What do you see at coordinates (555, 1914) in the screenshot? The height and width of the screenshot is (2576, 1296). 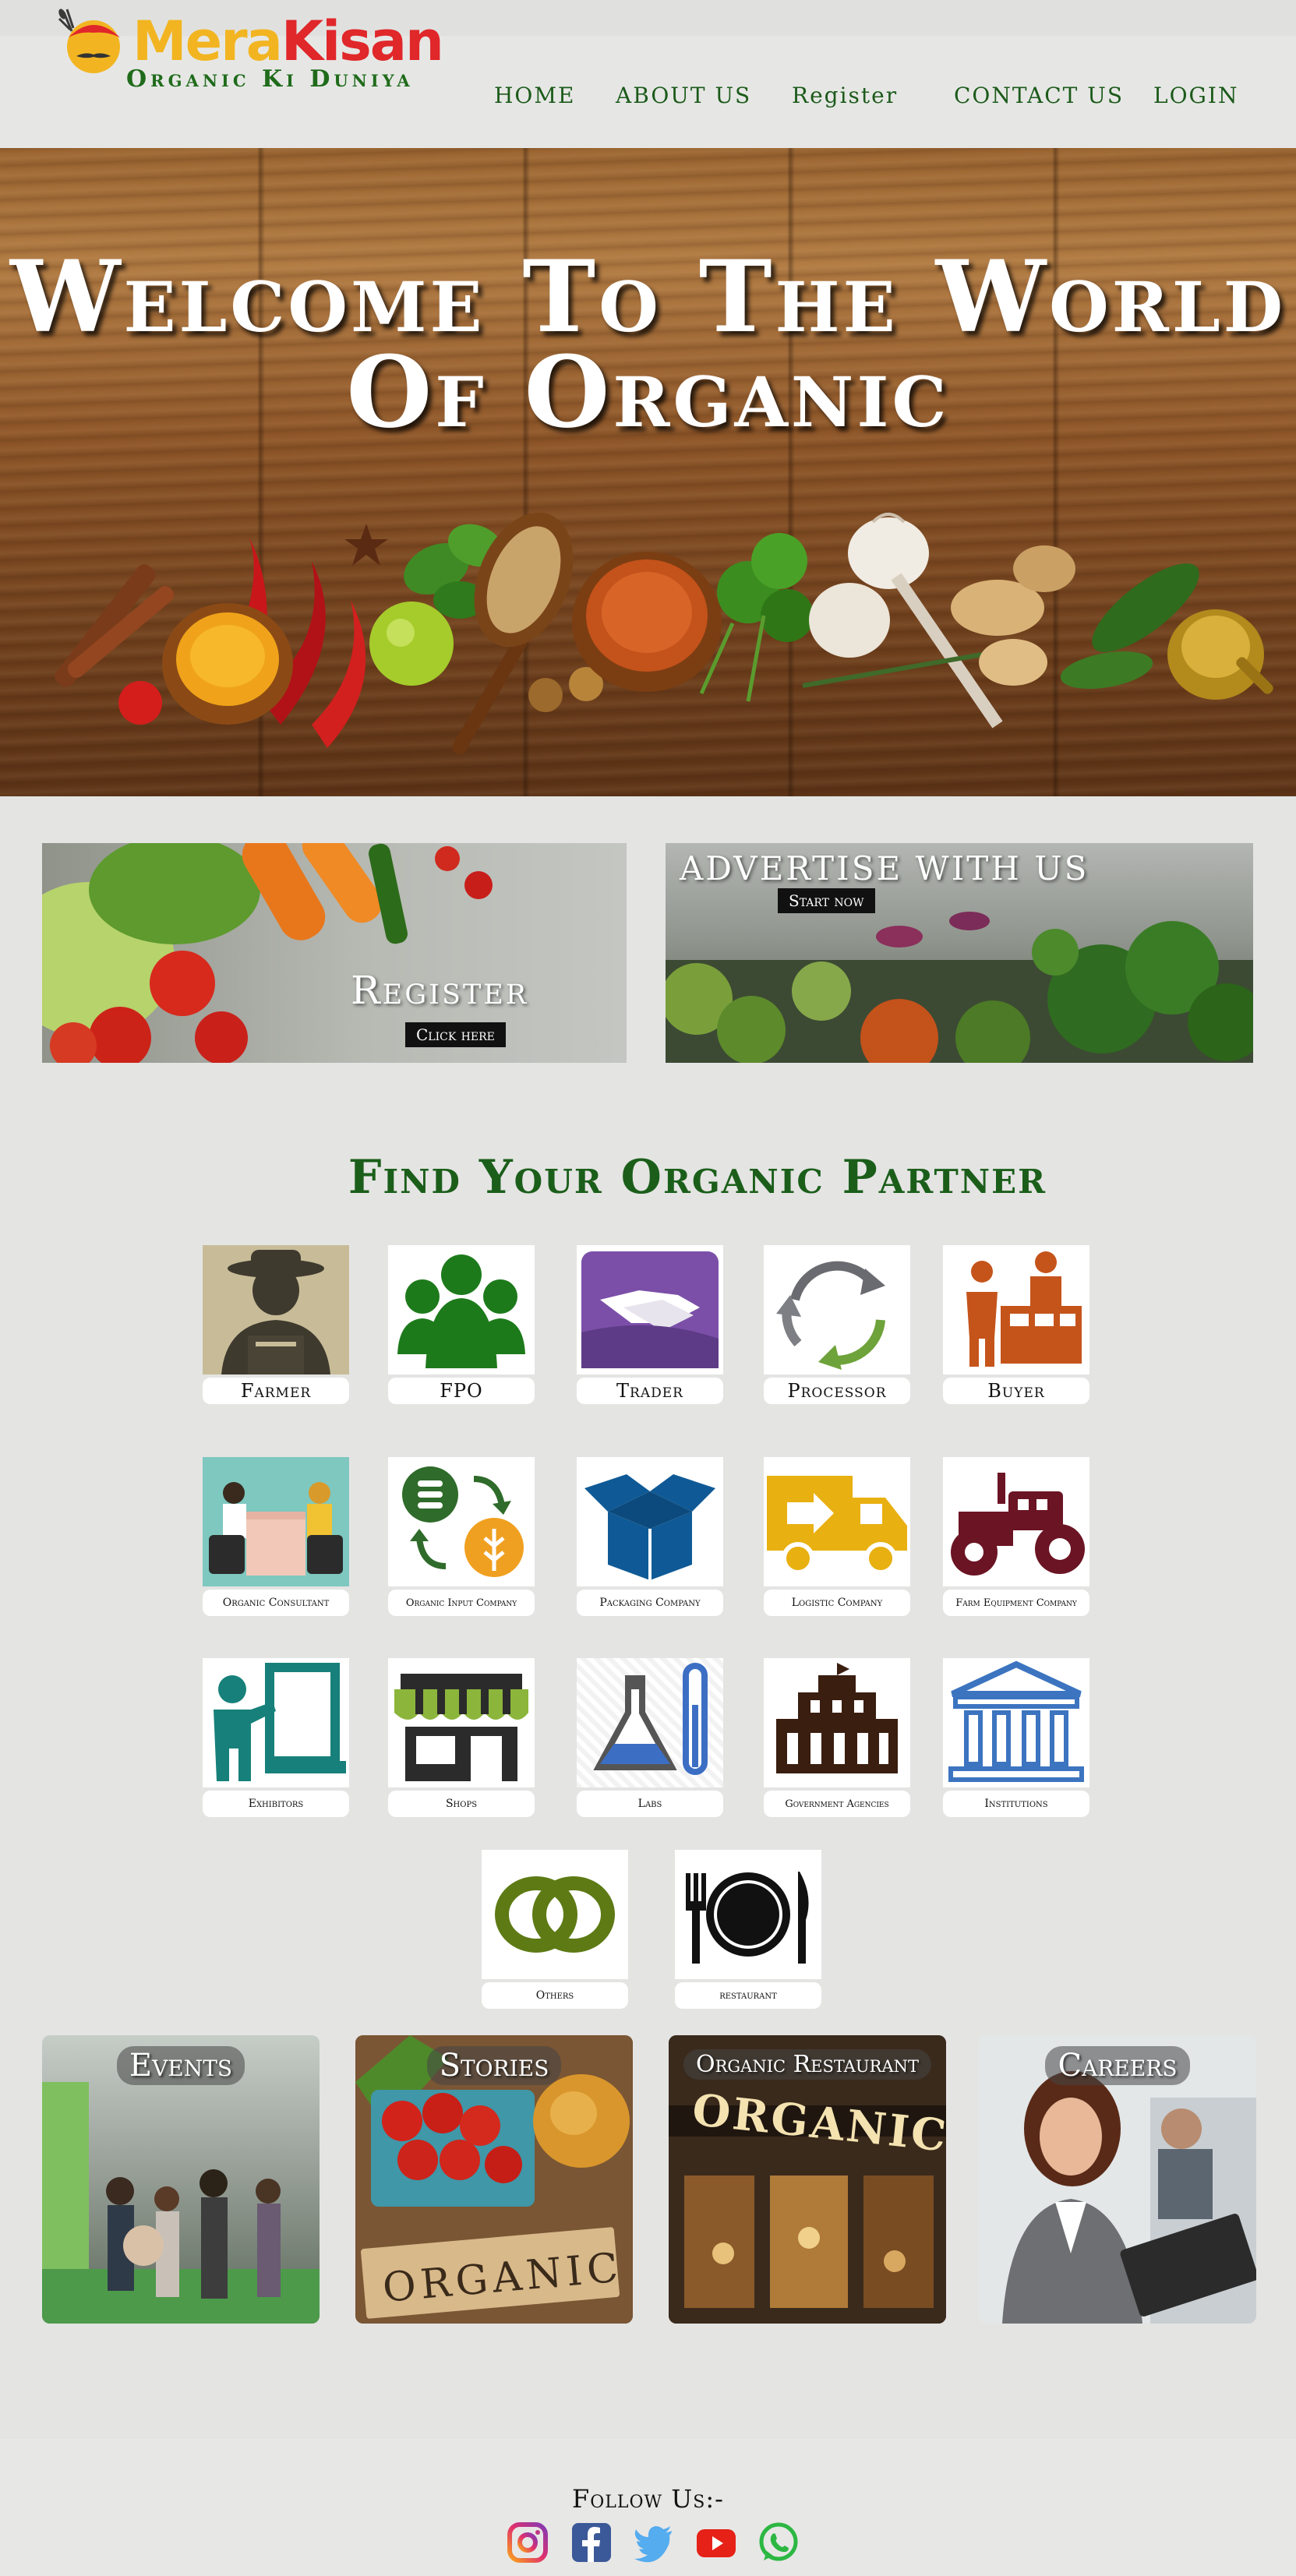 I see `linked-rings-icon` at bounding box center [555, 1914].